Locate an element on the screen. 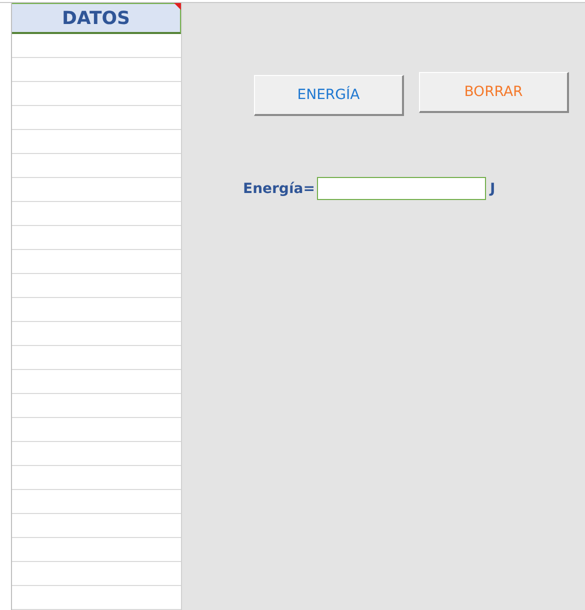 Image resolution: width=585 pixels, height=610 pixels. macro-button: ENERGÍA is located at coordinates (329, 95).